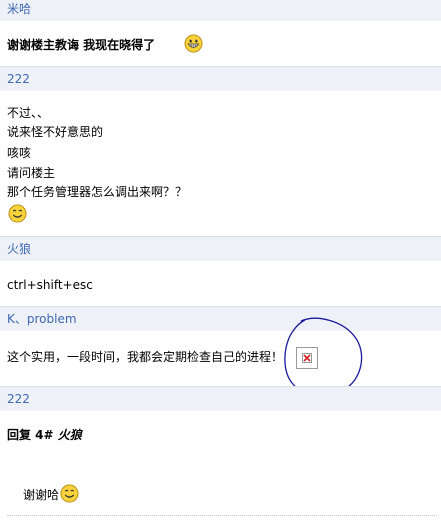 This screenshot has width=441, height=528. Describe the element at coordinates (28, 113) in the screenshot. I see `post-body-text: 不过、、` at that location.